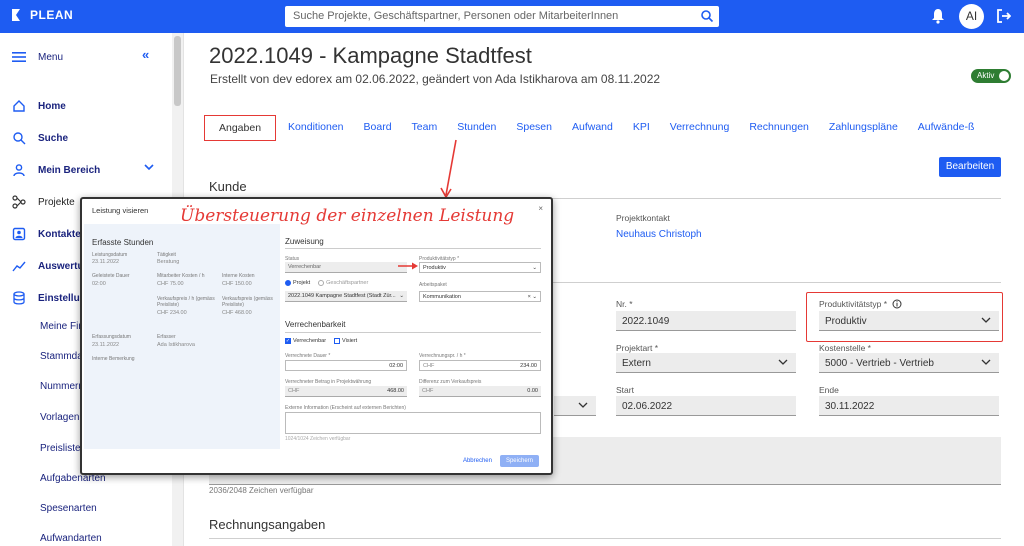  Describe the element at coordinates (71, 538) in the screenshot. I see `sidebar-subitem: Aufwandarten` at that location.